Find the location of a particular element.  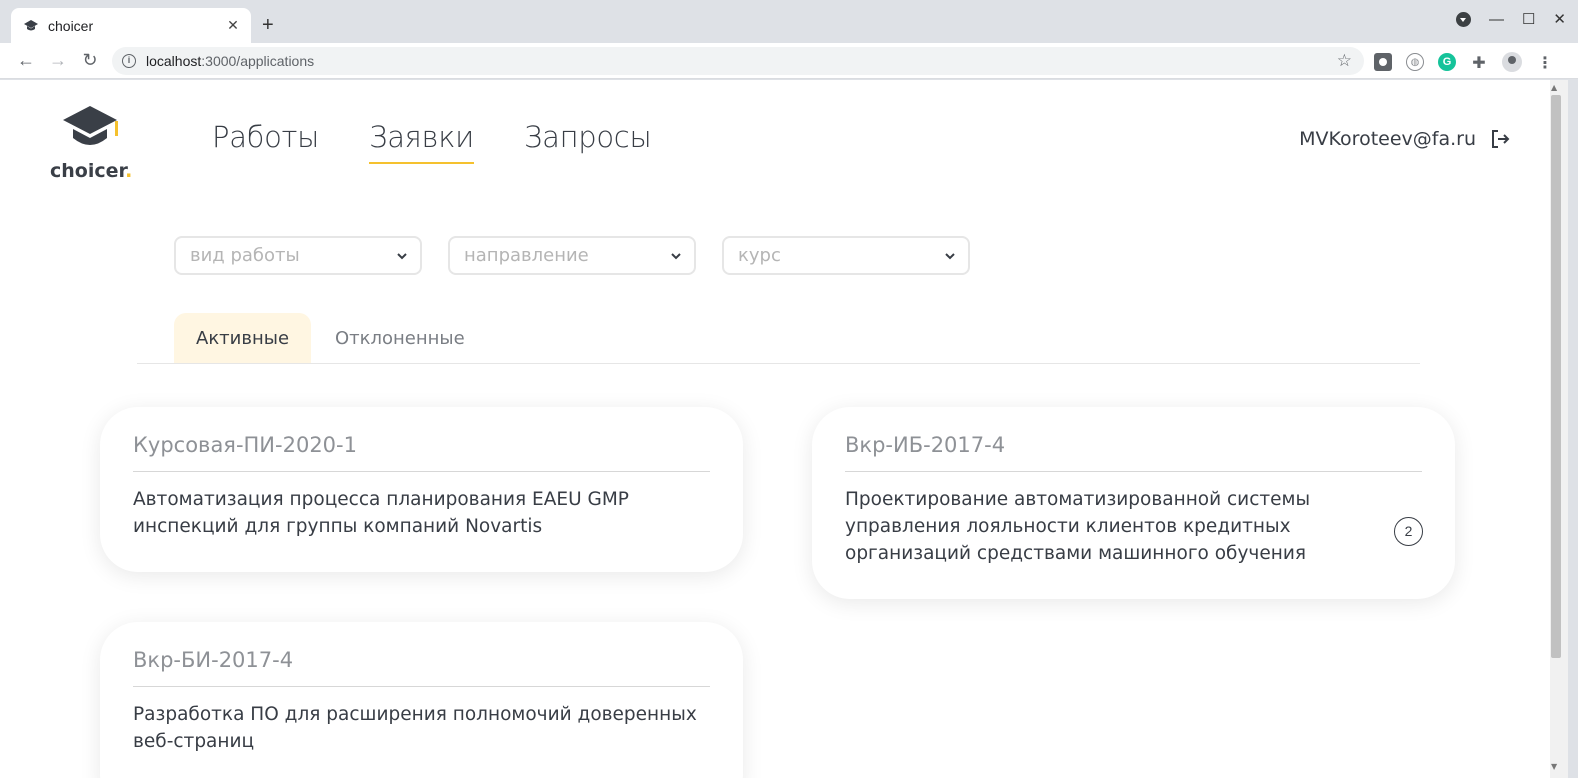

user-area: MVKoroteev@fa.ru is located at coordinates (1404, 139).